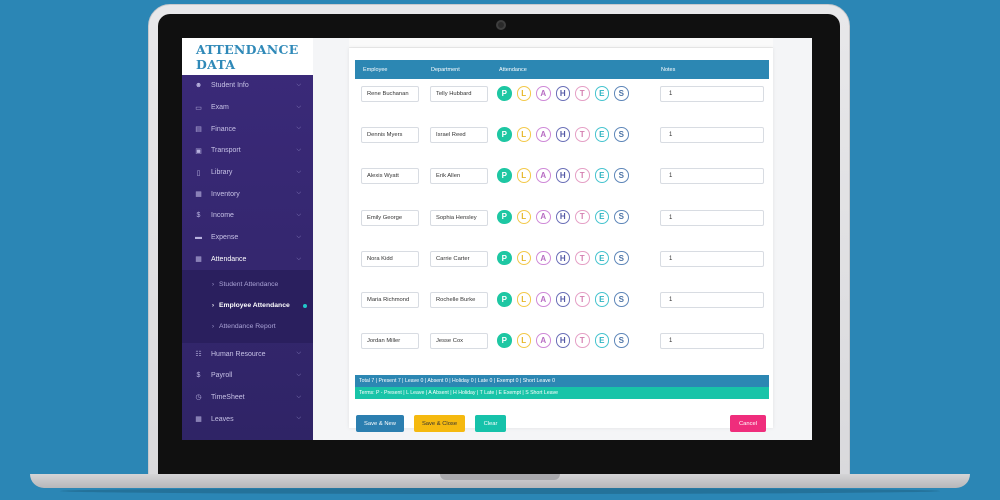  Describe the element at coordinates (198, 130) in the screenshot. I see `money-icon: ▤` at that location.